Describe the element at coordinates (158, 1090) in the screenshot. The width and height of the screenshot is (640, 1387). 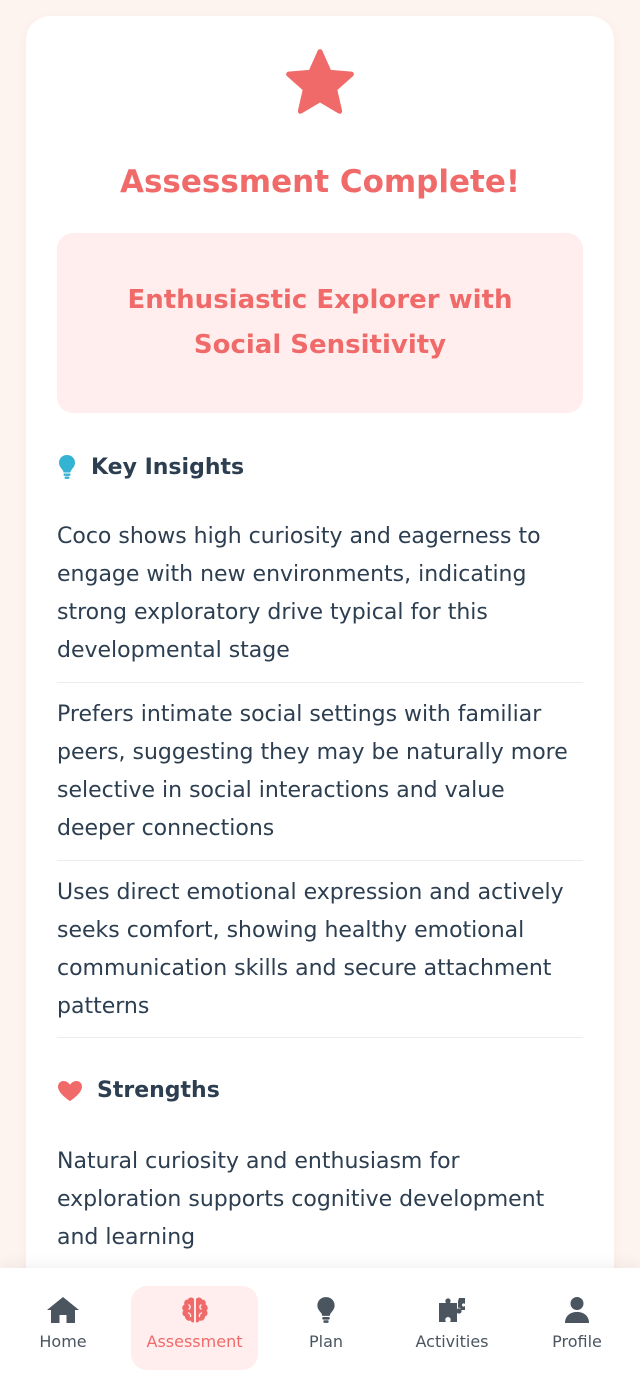
I see `strengths-heading: Strengths` at that location.